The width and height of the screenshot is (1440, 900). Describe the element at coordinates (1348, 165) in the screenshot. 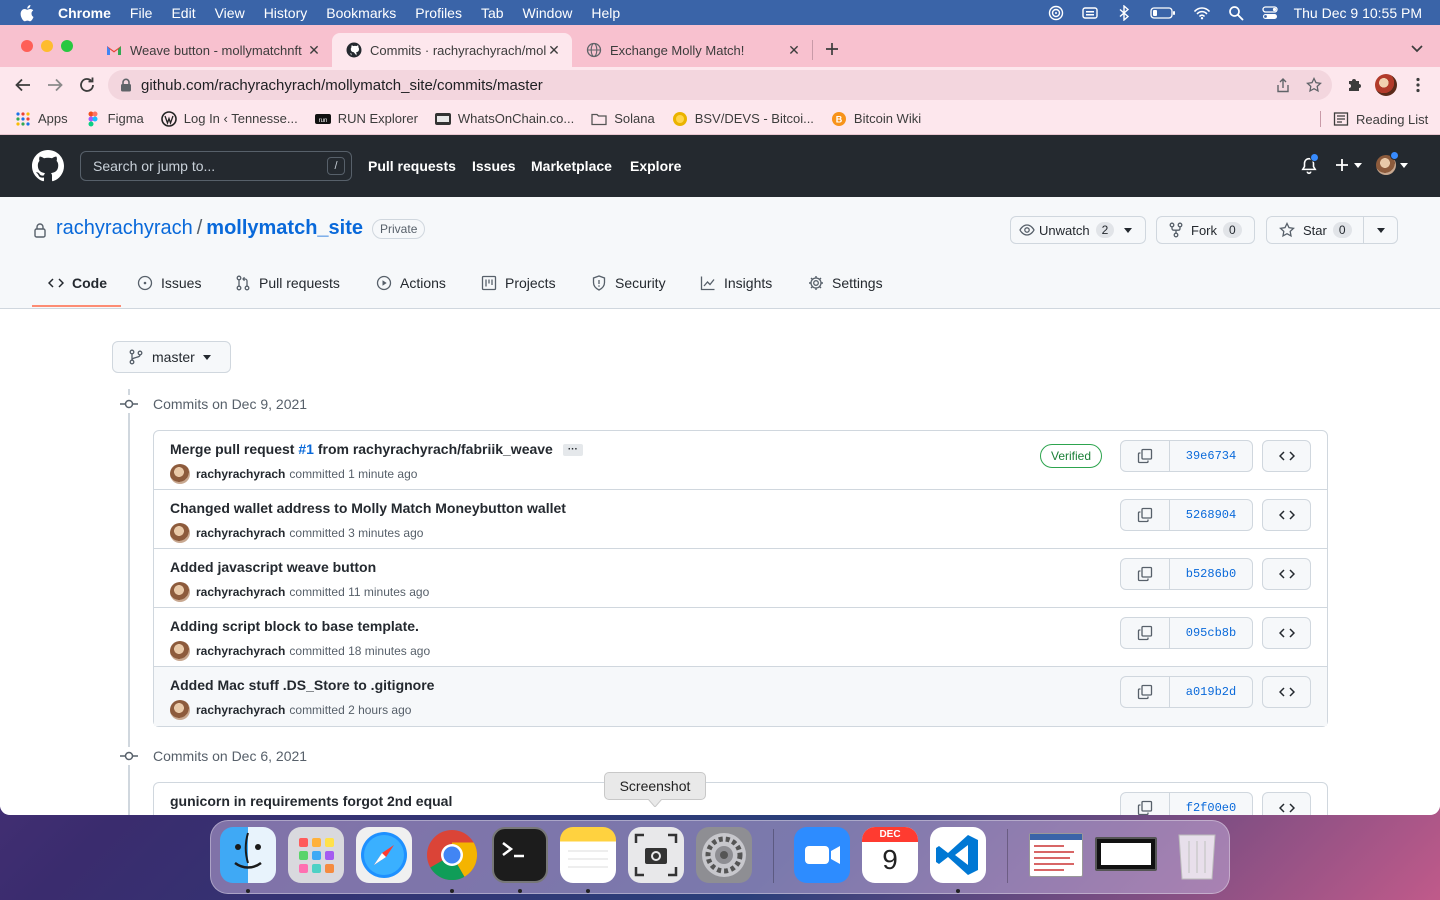

I see `create-new-button` at that location.